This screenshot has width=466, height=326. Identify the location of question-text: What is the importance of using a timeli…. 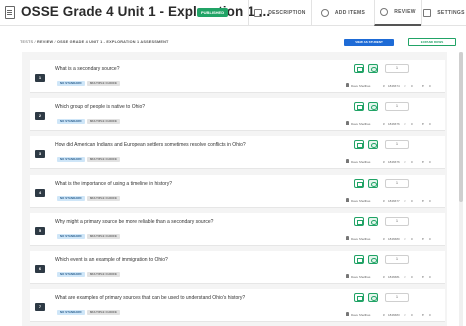
(113, 184).